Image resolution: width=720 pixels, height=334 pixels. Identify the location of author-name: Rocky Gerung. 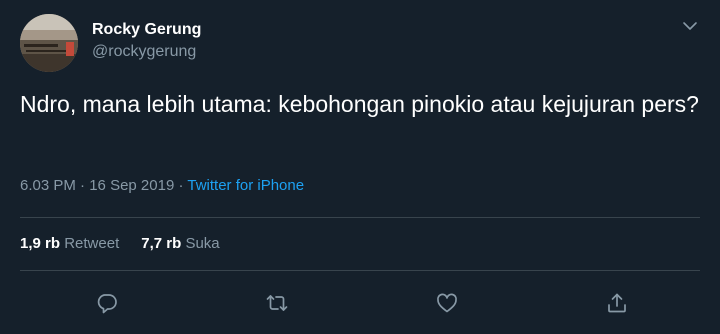
(146, 30).